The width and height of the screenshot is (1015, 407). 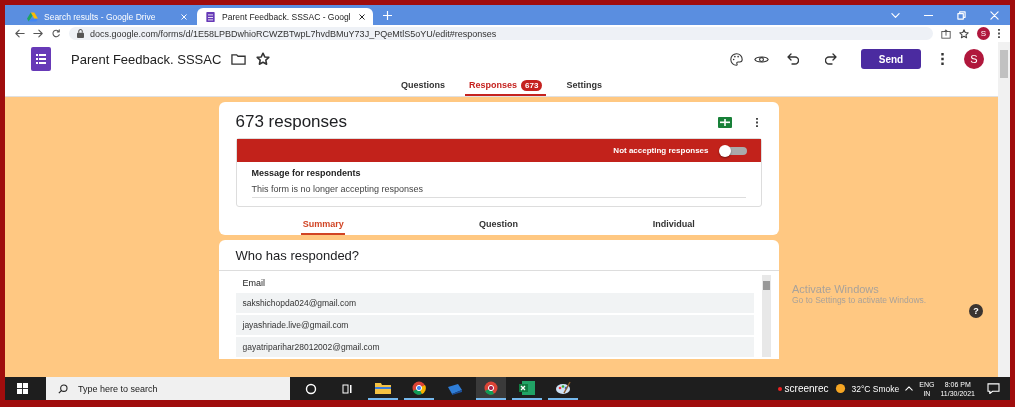 I want to click on tab-label: Questions, so click(x=423, y=85).